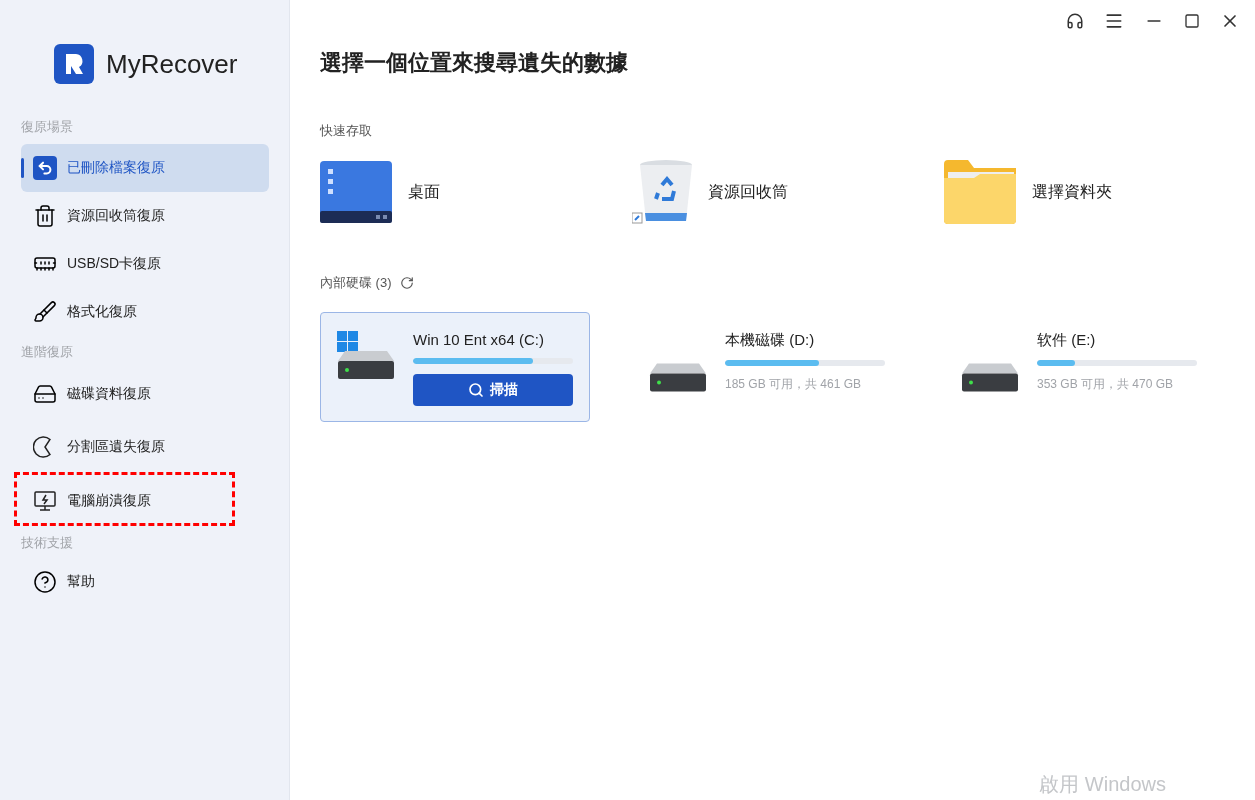  I want to click on menu-icon, so click(1114, 21).